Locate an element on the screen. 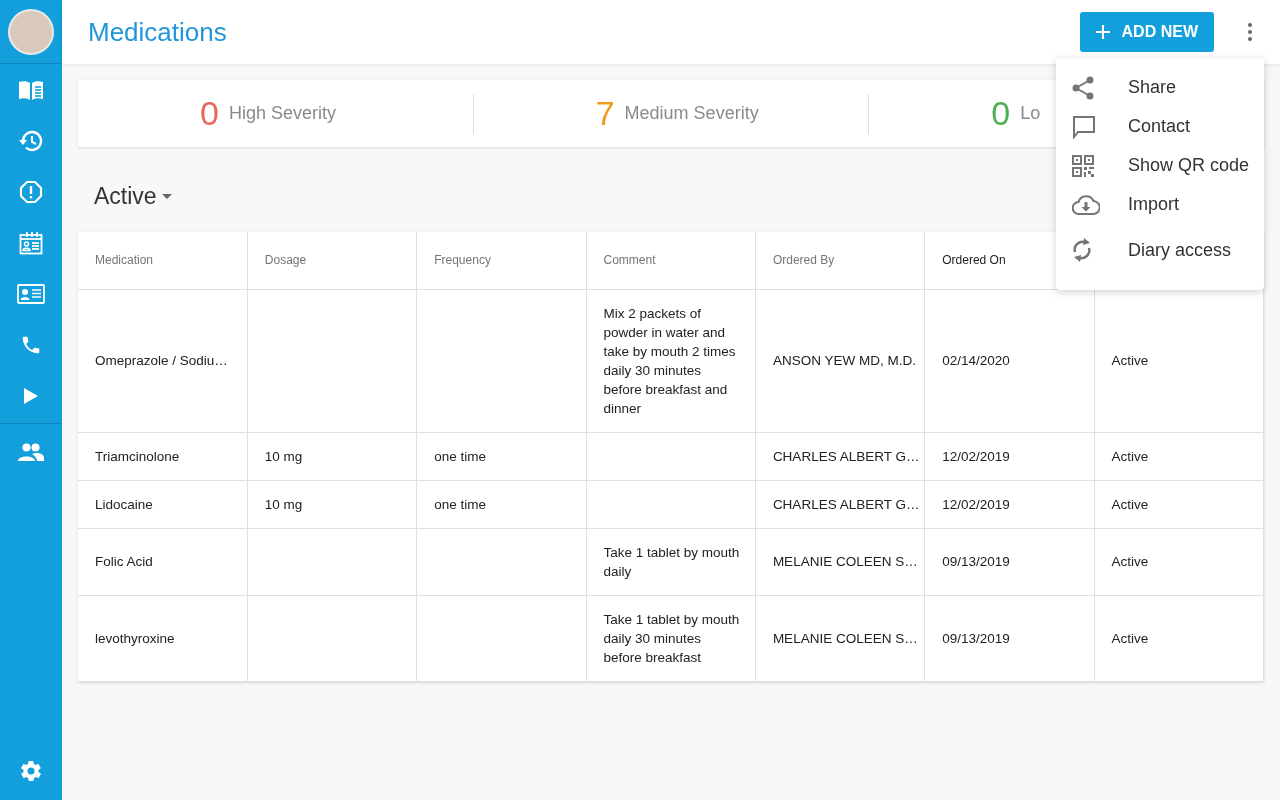 This screenshot has width=1280, height=800. table-cell: Lidocaine is located at coordinates (163, 504).